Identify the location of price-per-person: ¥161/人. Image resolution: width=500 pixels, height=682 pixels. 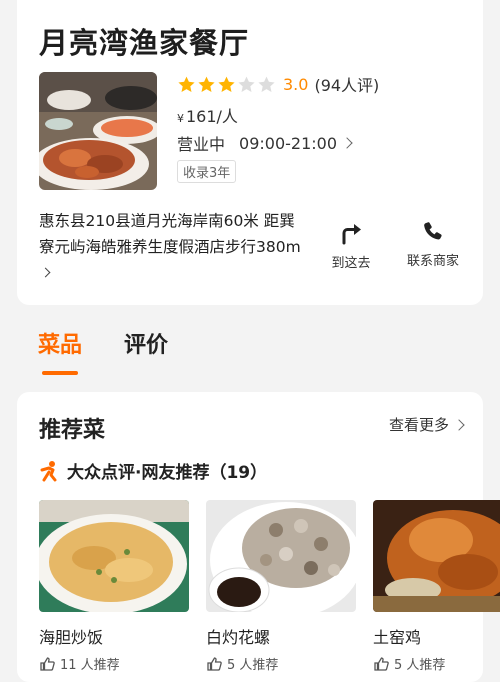
(207, 115).